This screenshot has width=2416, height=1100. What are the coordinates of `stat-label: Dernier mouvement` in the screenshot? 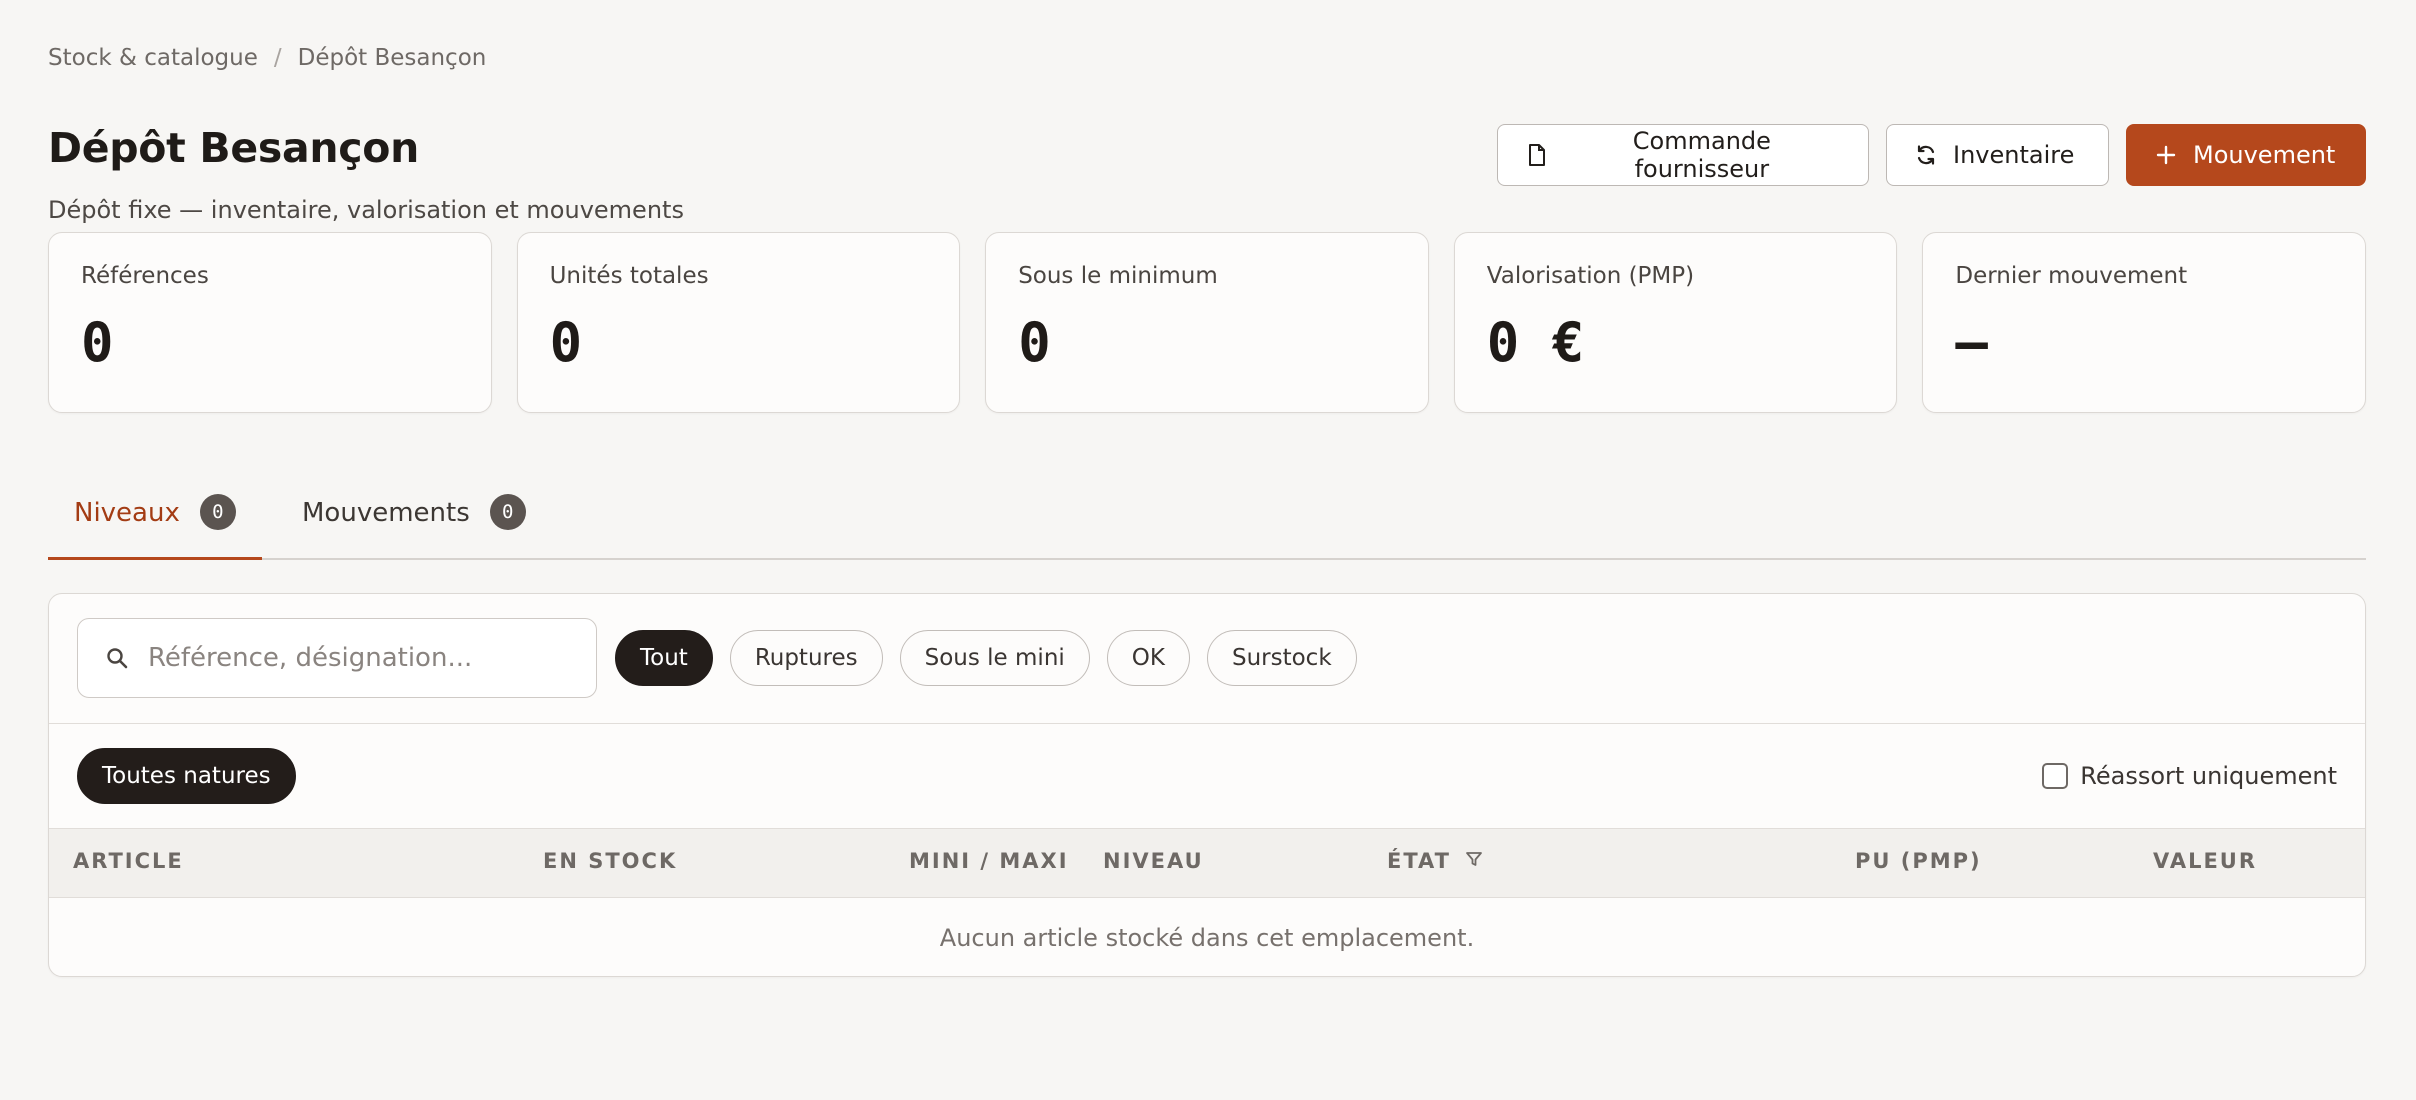 It's located at (2071, 276).